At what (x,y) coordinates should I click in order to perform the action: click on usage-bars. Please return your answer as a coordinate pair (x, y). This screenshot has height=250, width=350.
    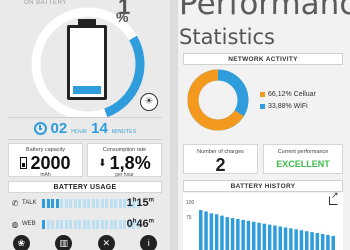
    Looking at the image, I should click on (91, 224).